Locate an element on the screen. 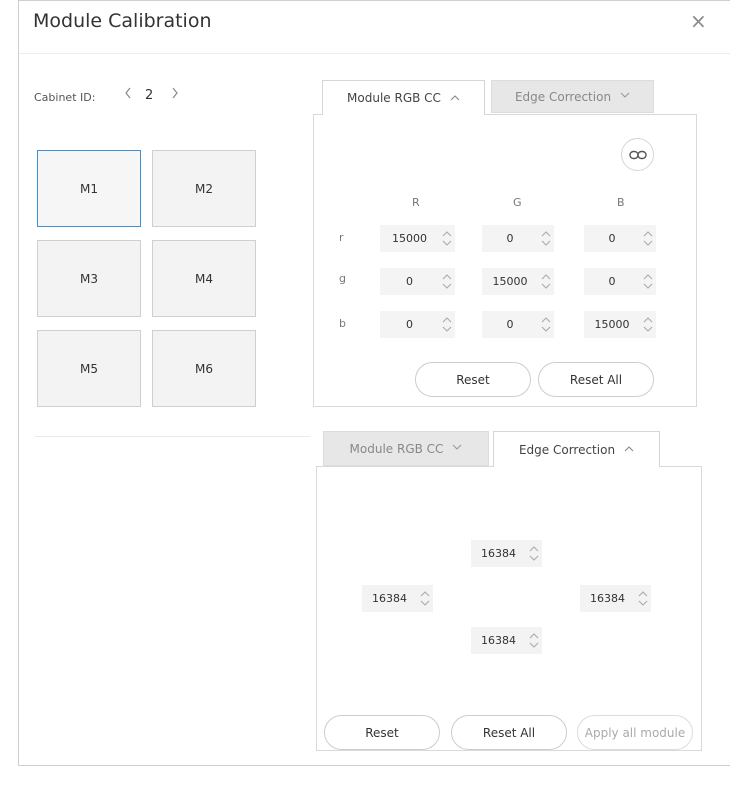 The image size is (730, 788). cabinet-next-icon is located at coordinates (175, 95).